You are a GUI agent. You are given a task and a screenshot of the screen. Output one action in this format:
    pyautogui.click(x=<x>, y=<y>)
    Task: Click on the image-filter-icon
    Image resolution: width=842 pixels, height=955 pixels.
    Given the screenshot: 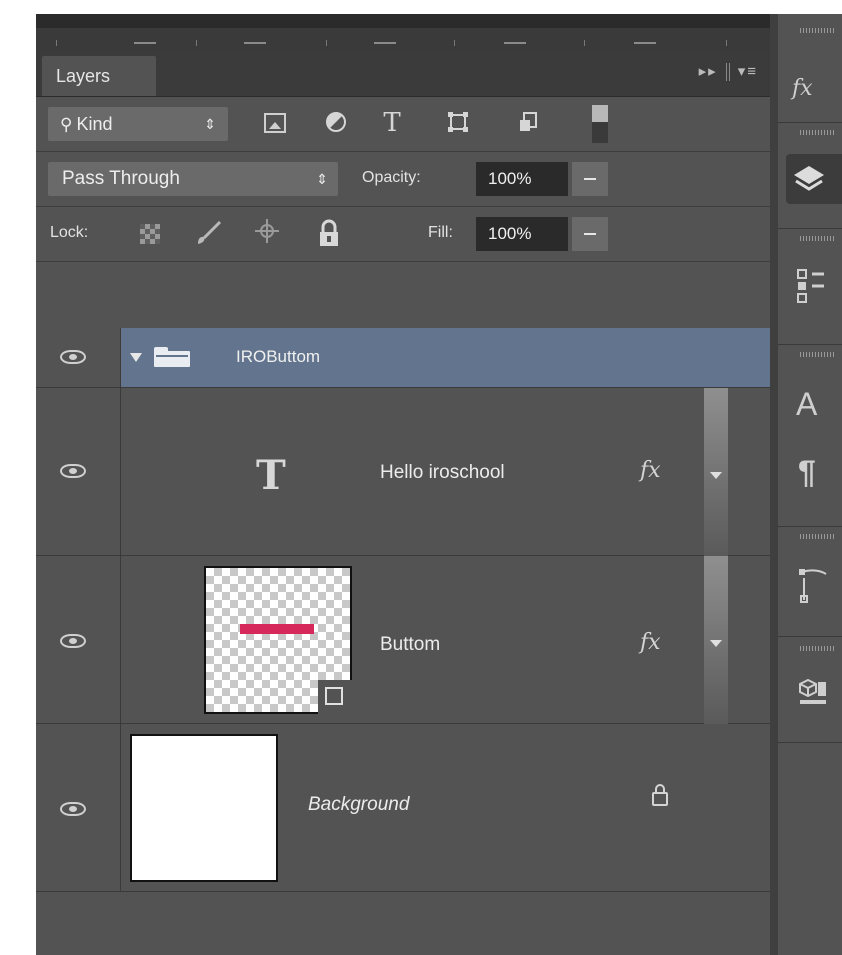 What is the action you would take?
    pyautogui.click(x=275, y=123)
    